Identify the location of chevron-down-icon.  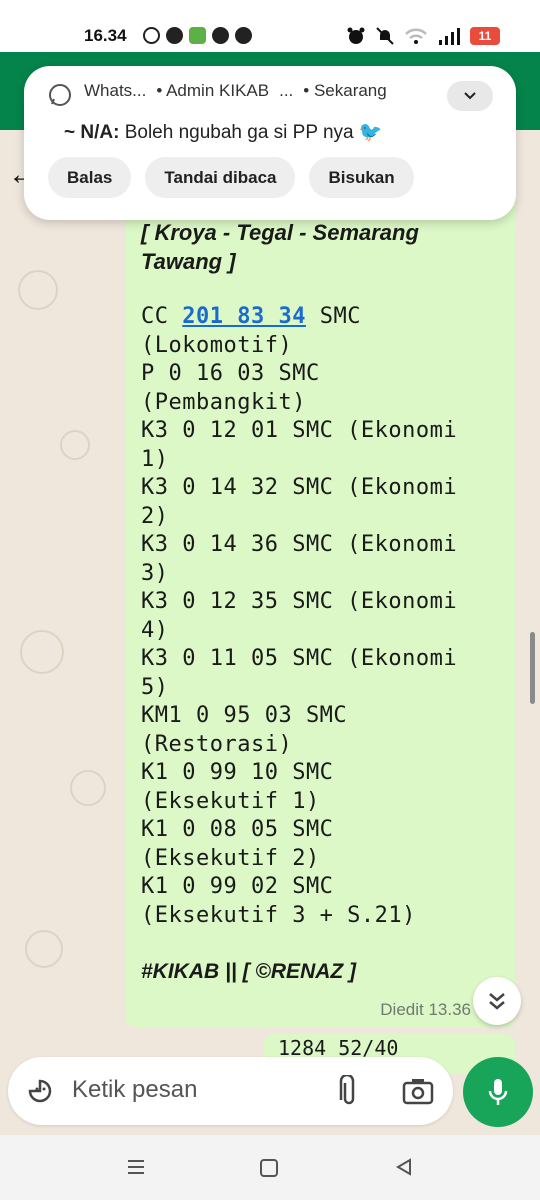
(470, 96).